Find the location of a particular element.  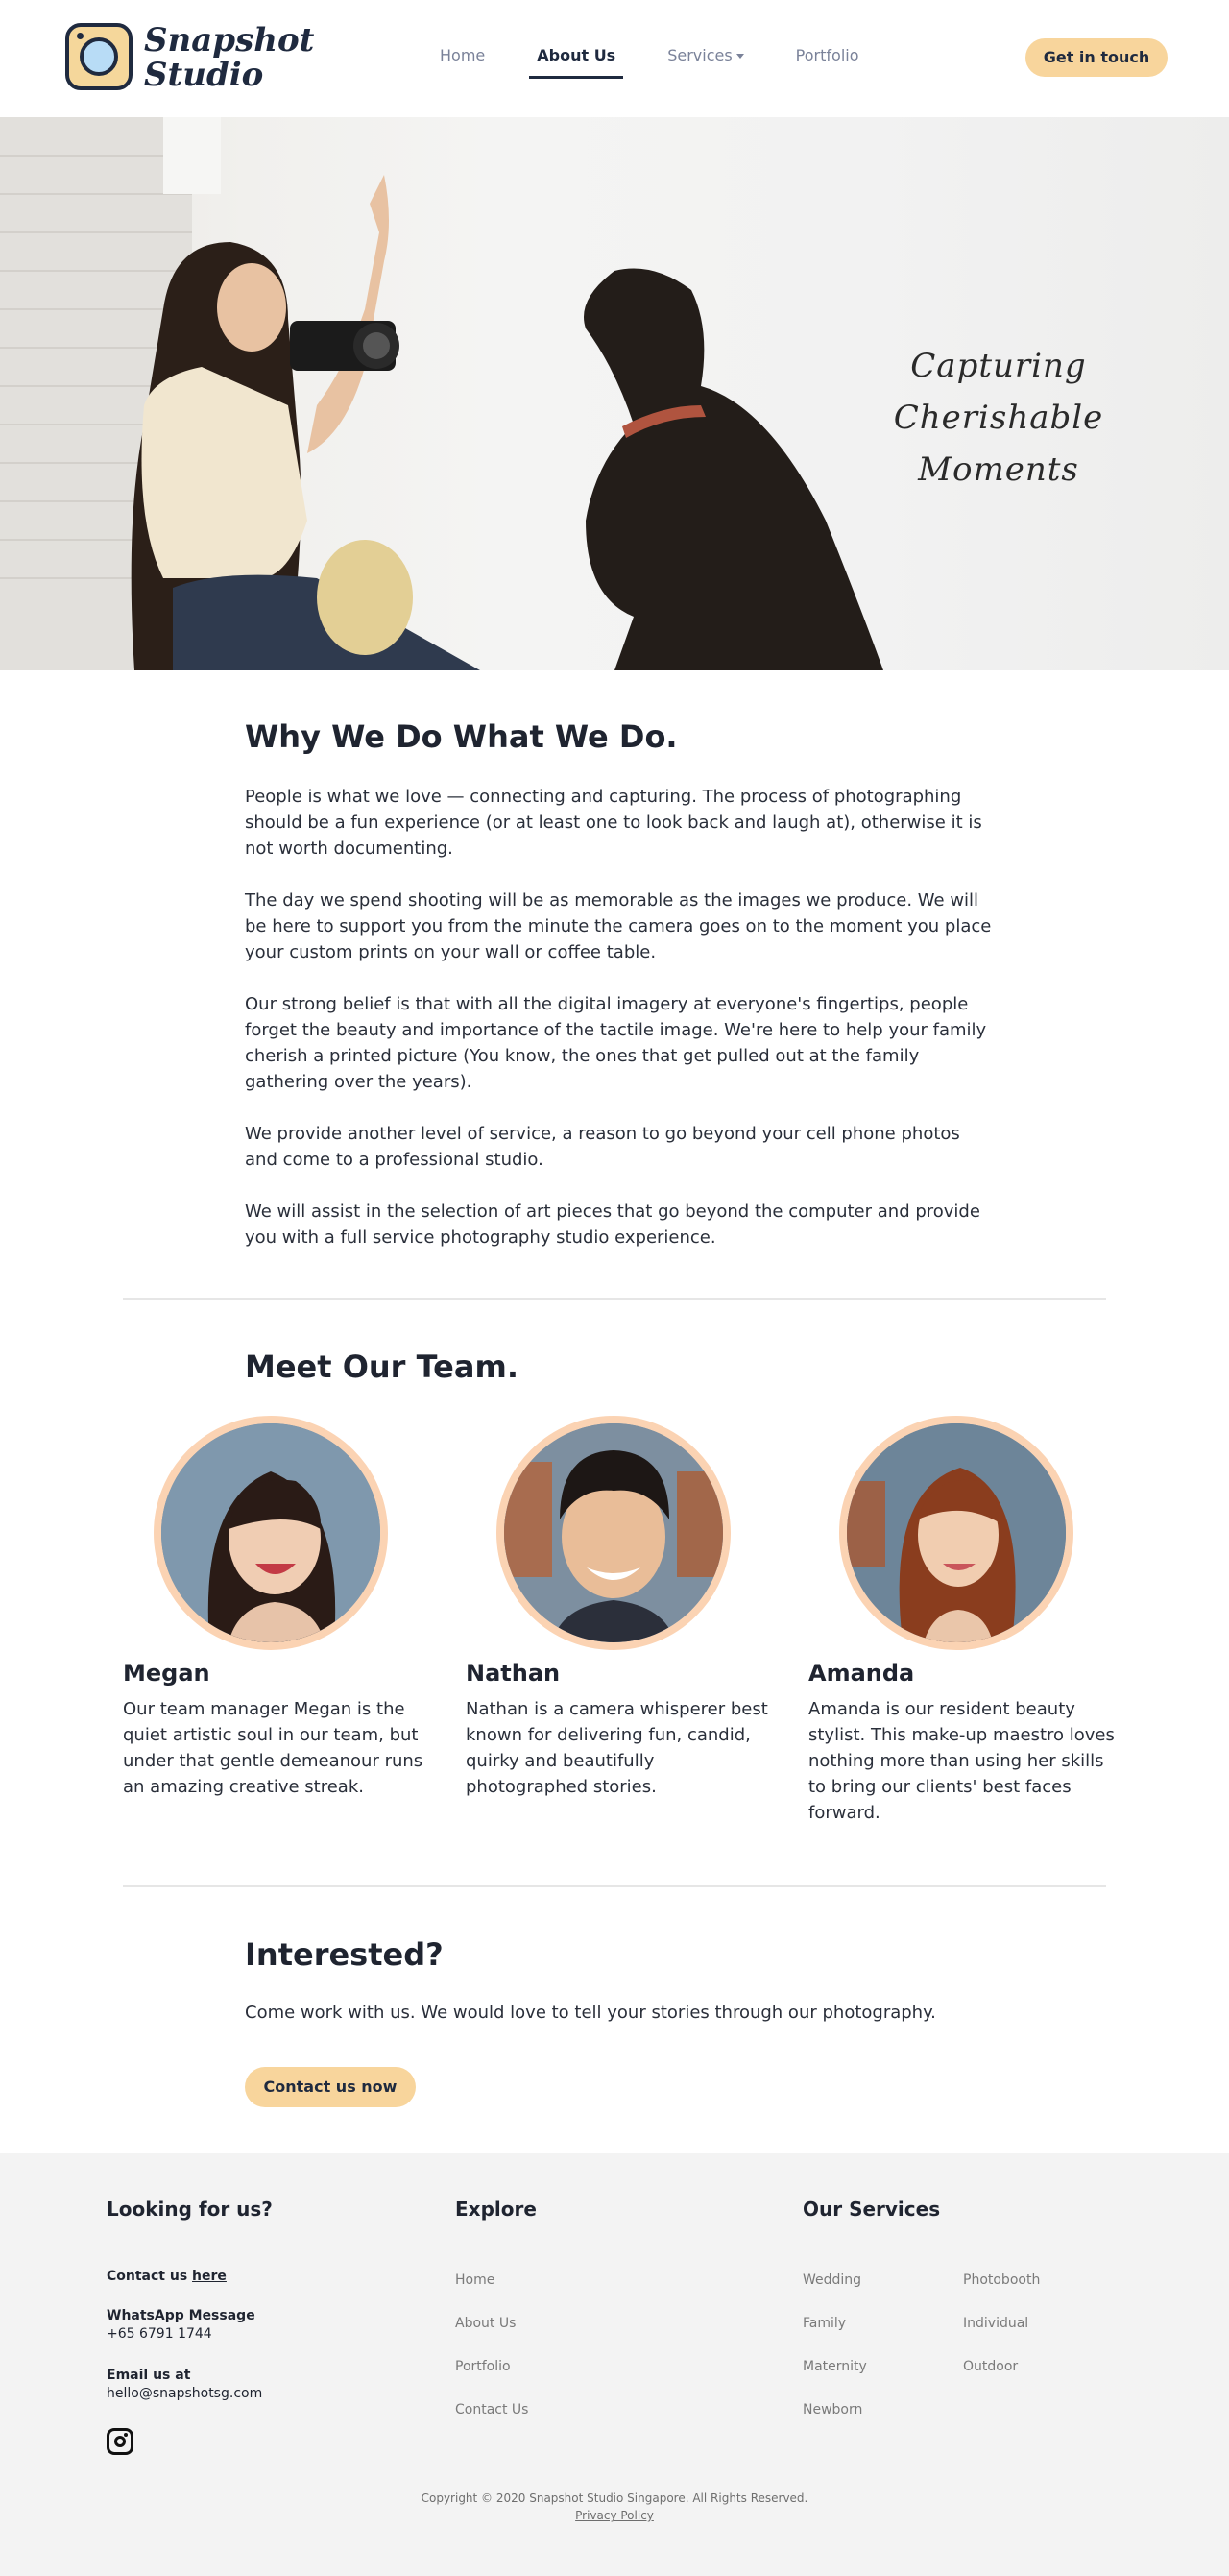

footer-col3-title: Our Services is located at coordinates (872, 2209).